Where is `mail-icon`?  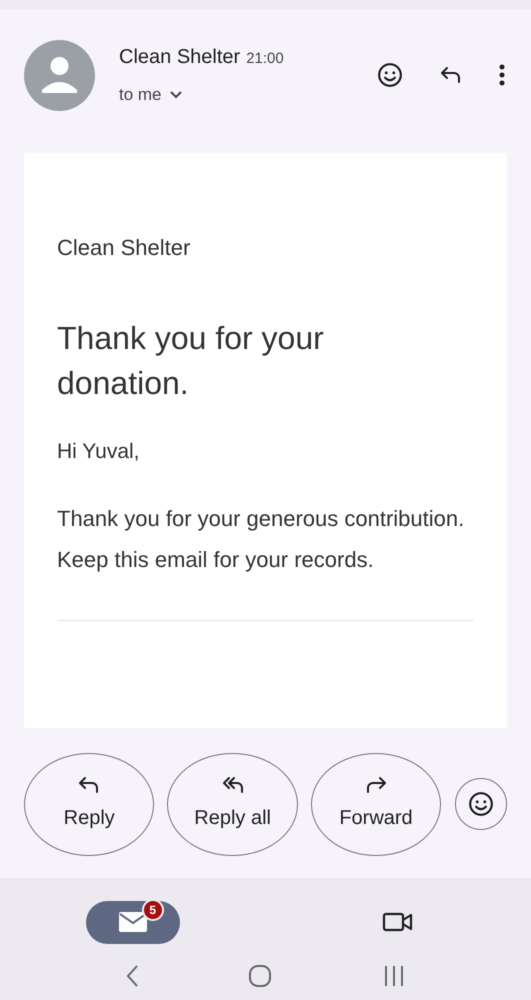
mail-icon is located at coordinates (133, 922).